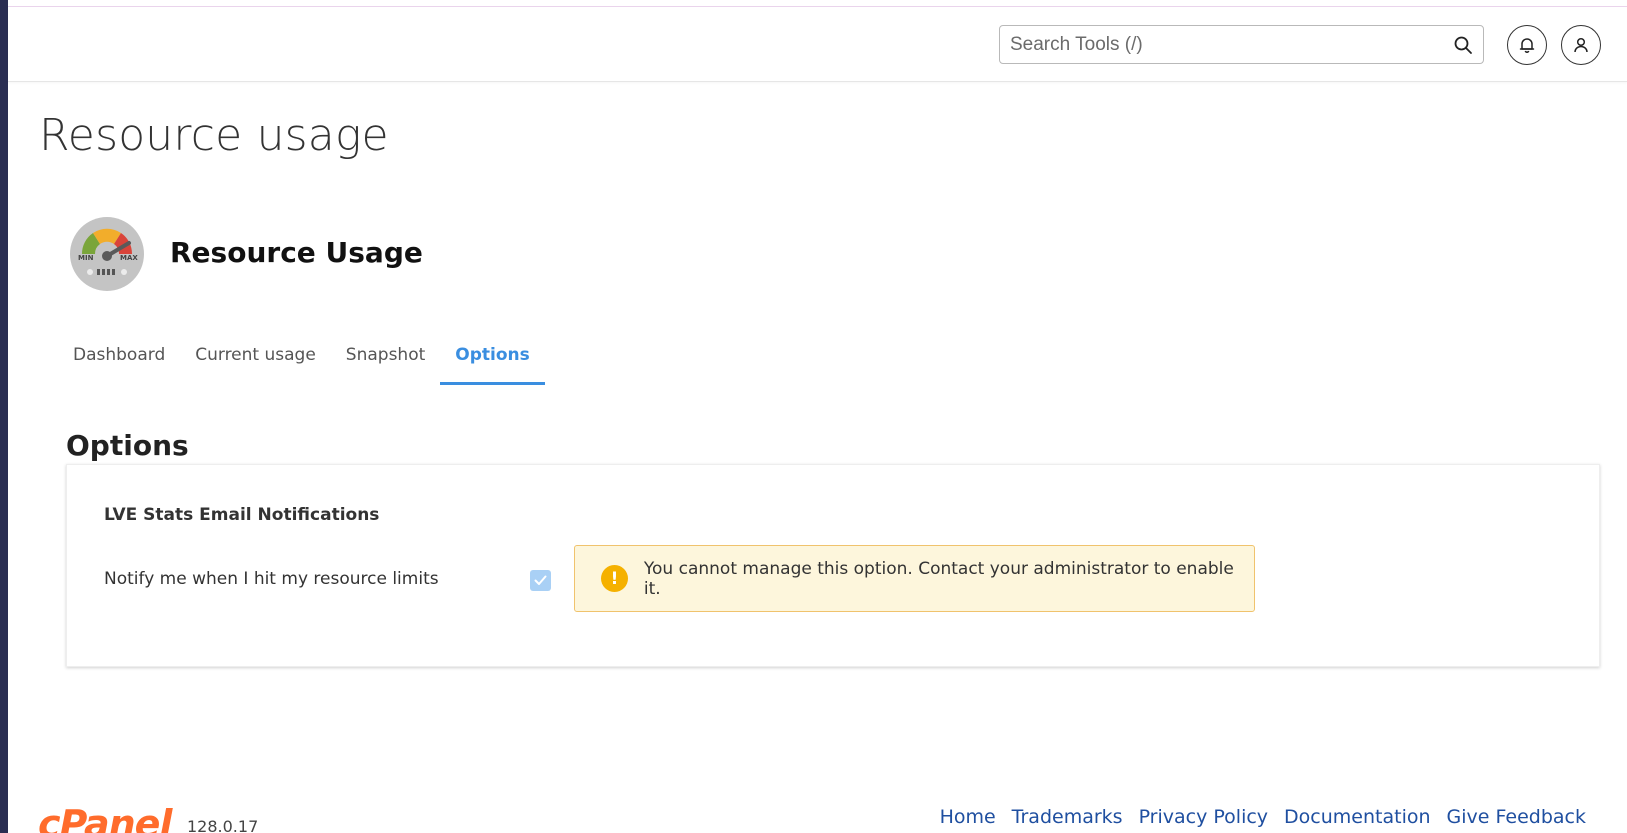  What do you see at coordinates (86, 258) in the screenshot?
I see `gauge-min-label: MIN` at bounding box center [86, 258].